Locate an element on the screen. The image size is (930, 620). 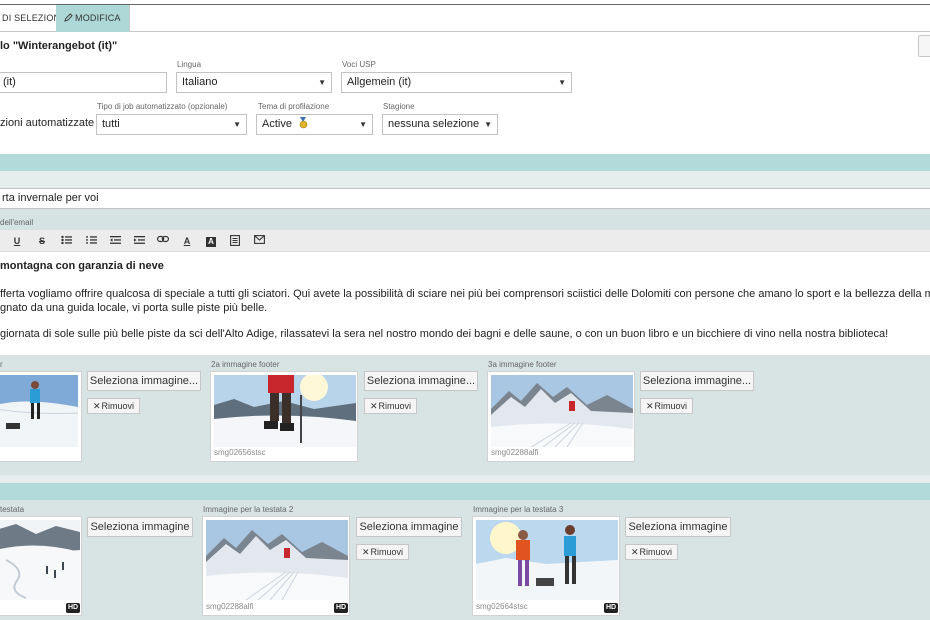
name-field: (it) is located at coordinates (83, 82).